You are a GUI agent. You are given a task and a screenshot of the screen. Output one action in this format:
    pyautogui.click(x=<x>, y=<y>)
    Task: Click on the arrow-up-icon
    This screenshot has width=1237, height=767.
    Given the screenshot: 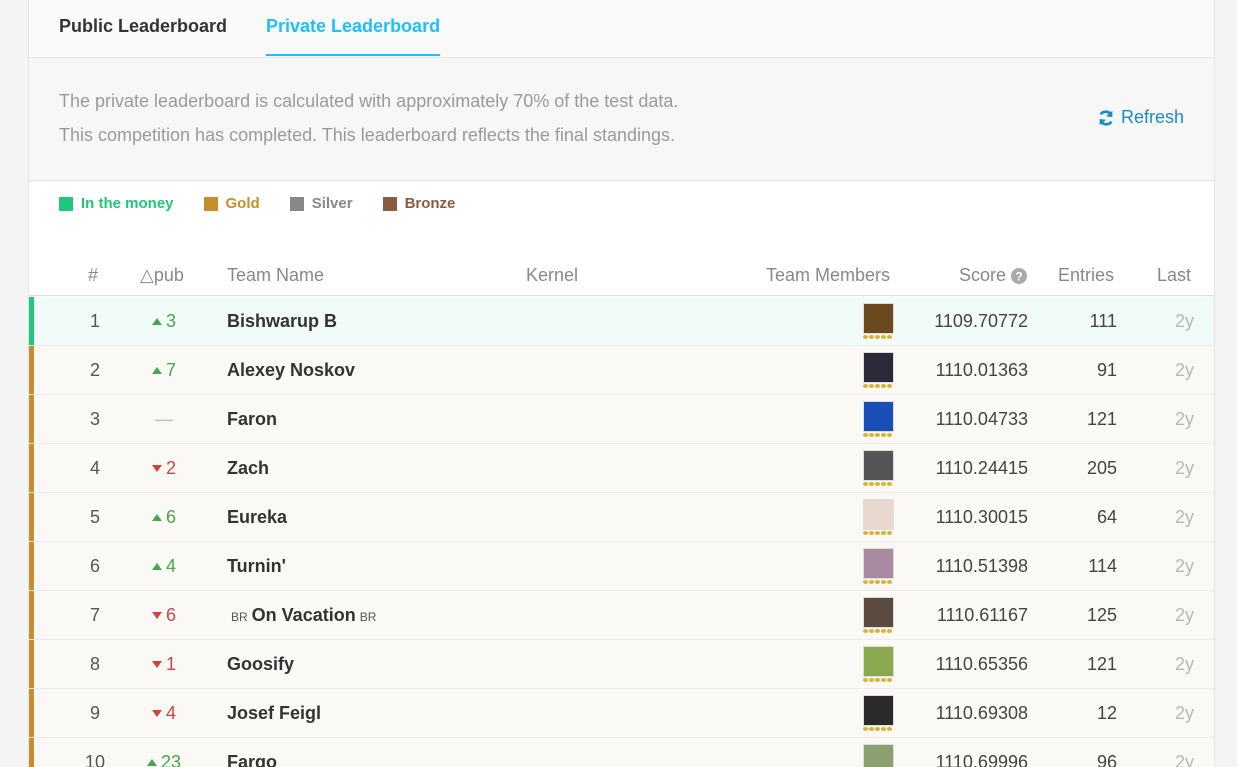 What is the action you would take?
    pyautogui.click(x=156, y=321)
    